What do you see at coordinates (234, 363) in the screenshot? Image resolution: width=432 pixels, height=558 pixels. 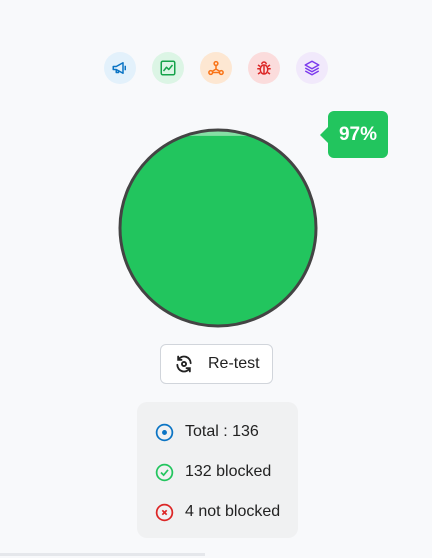 I see `retest-label: Re-test` at bounding box center [234, 363].